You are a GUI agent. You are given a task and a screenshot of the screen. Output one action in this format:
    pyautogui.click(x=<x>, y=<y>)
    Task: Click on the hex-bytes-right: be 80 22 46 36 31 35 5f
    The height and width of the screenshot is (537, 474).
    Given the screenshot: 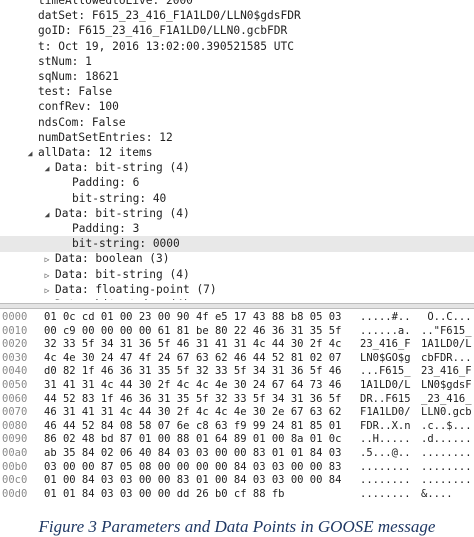 What is the action you would take?
    pyautogui.click(x=269, y=330)
    